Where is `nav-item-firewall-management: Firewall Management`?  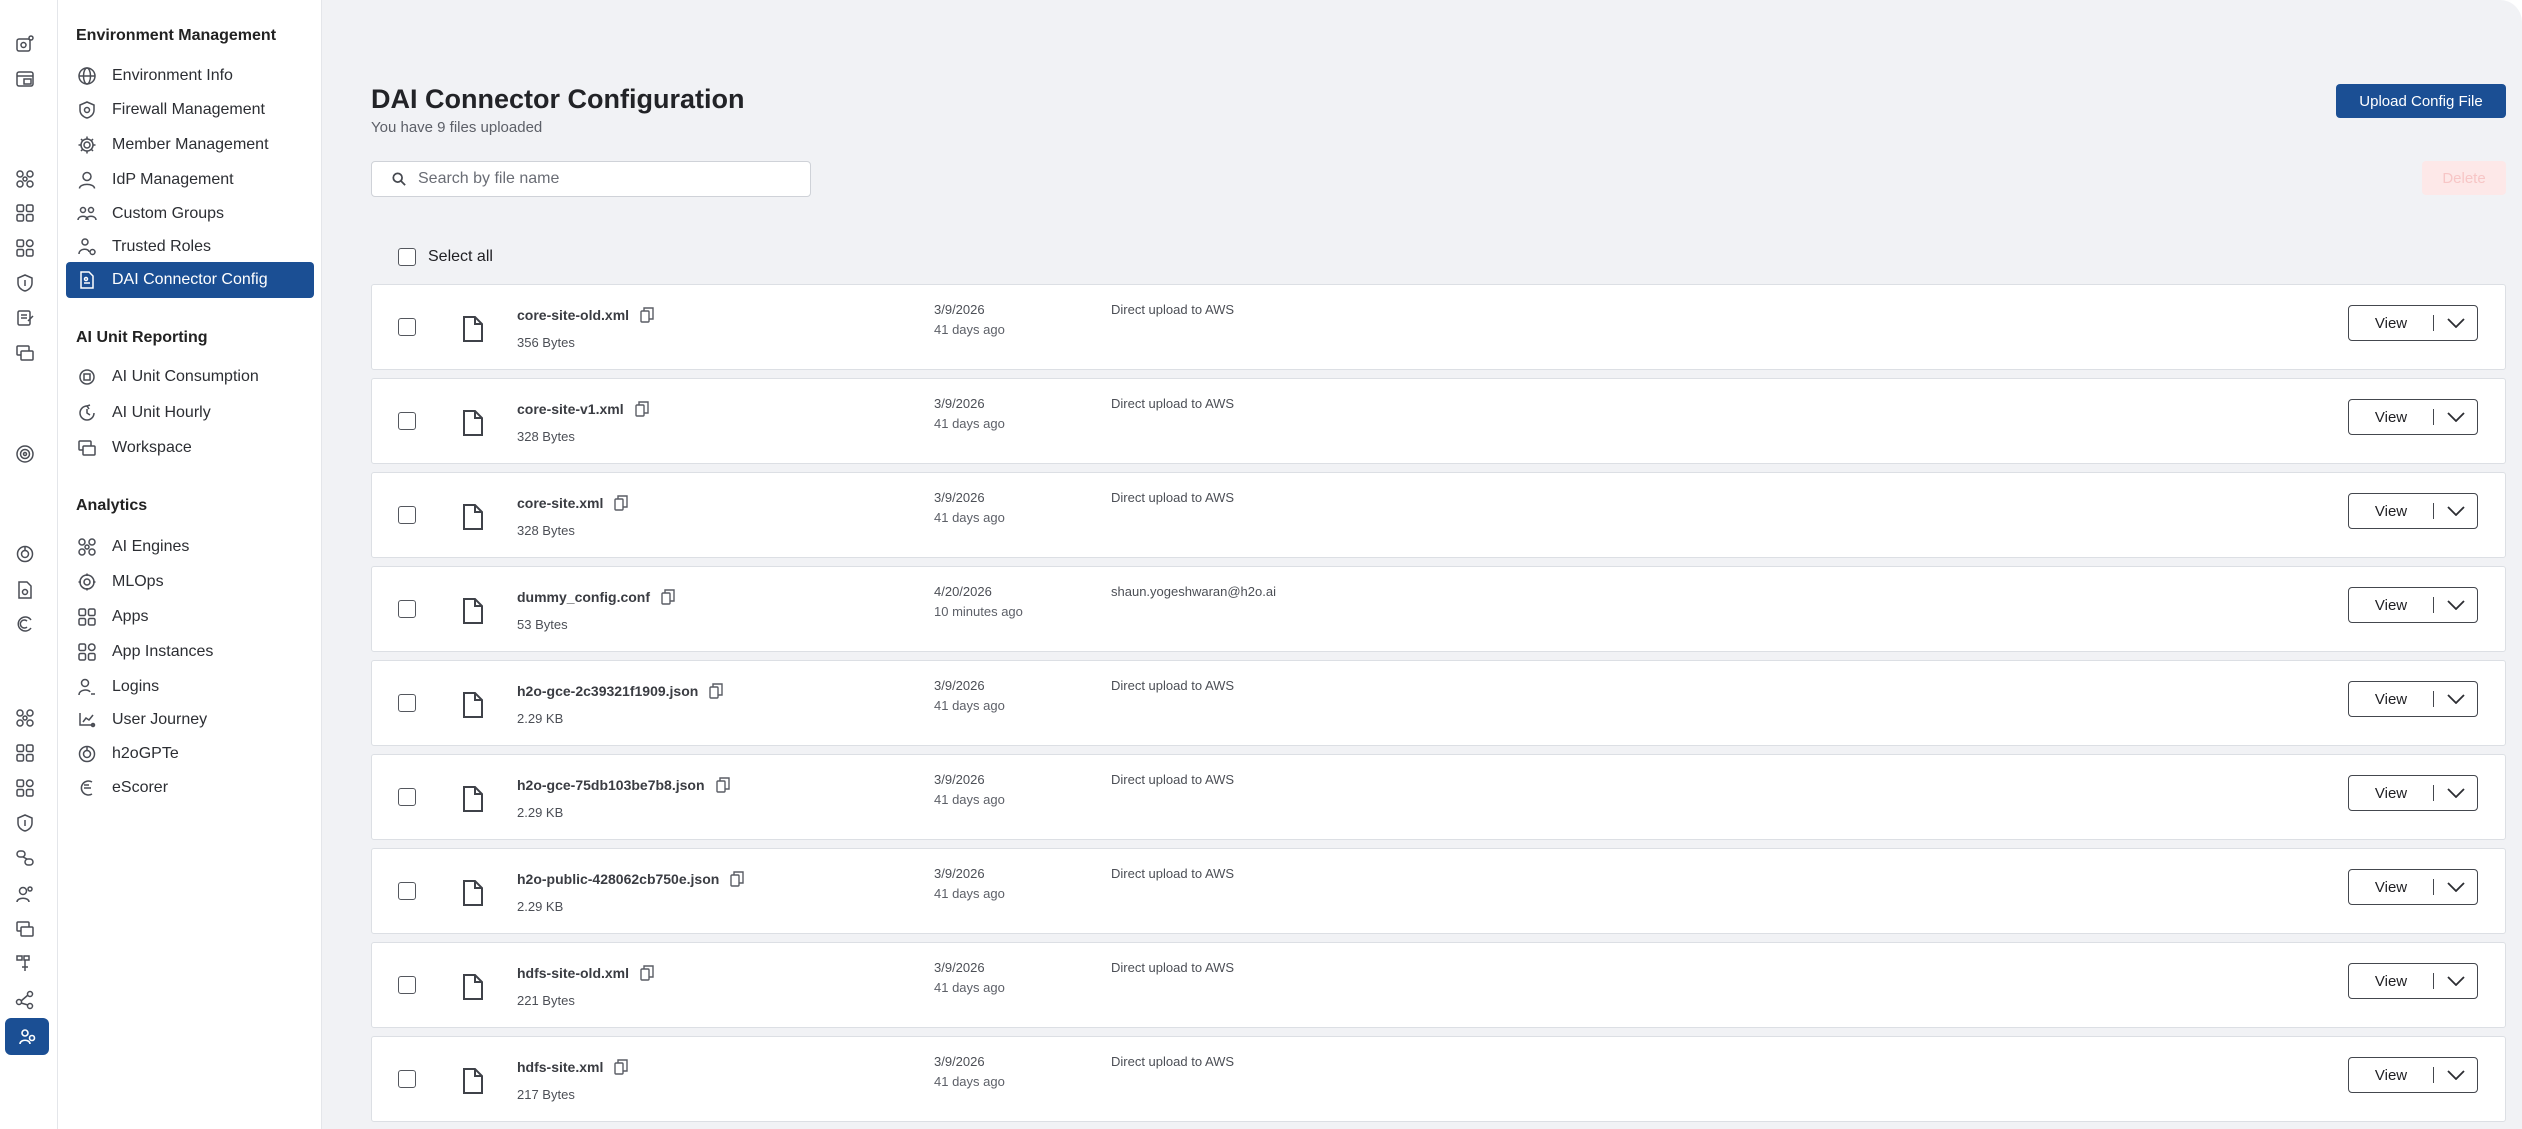
nav-item-firewall-management: Firewall Management is located at coordinates (190, 110).